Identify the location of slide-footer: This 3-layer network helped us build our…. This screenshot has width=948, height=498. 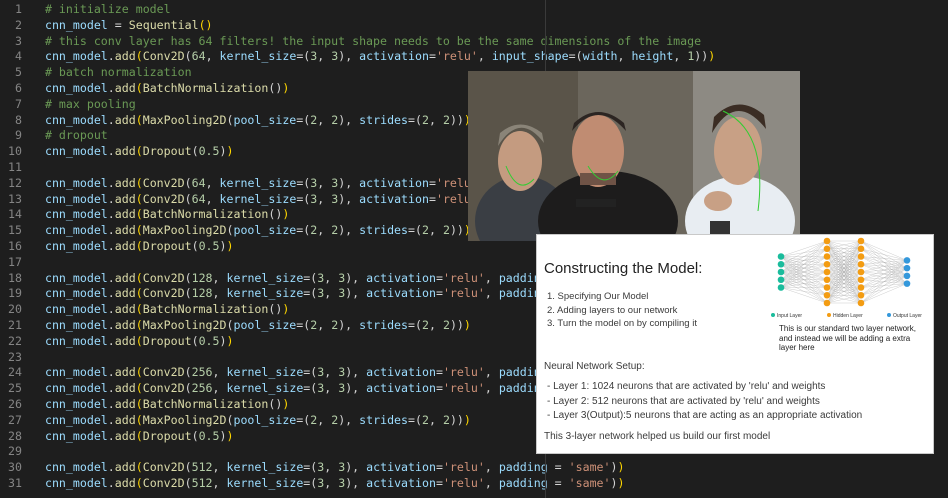
(657, 436).